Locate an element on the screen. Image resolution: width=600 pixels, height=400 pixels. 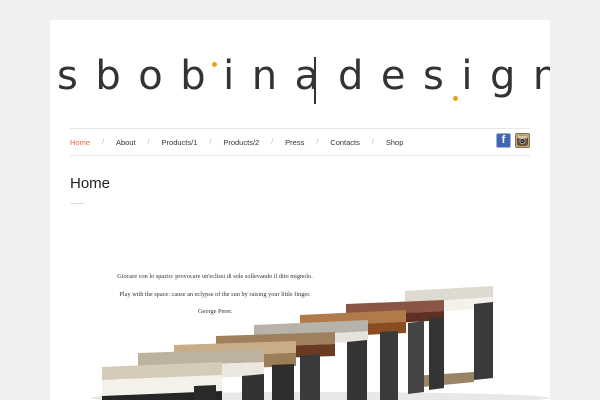
nav-item-shop: Shop is located at coordinates (395, 142).